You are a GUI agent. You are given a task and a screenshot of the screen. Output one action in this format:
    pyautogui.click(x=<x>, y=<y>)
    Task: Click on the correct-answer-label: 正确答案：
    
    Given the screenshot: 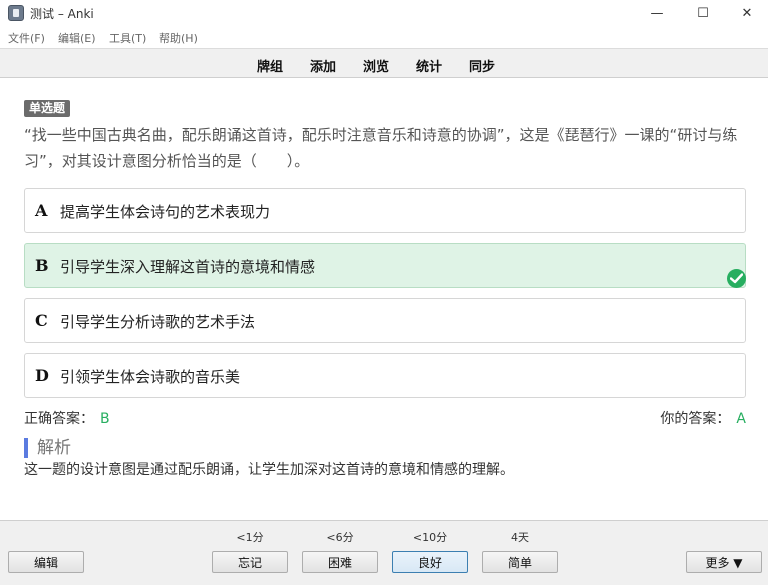 What is the action you would take?
    pyautogui.click(x=59, y=419)
    